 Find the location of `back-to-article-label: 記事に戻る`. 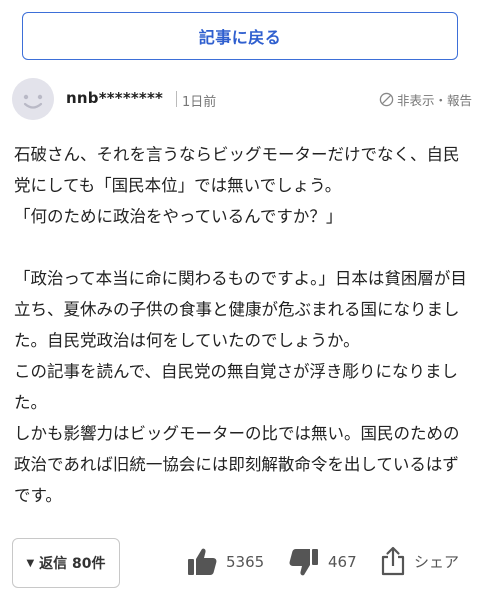

back-to-article-label: 記事に戻る is located at coordinates (240, 37).